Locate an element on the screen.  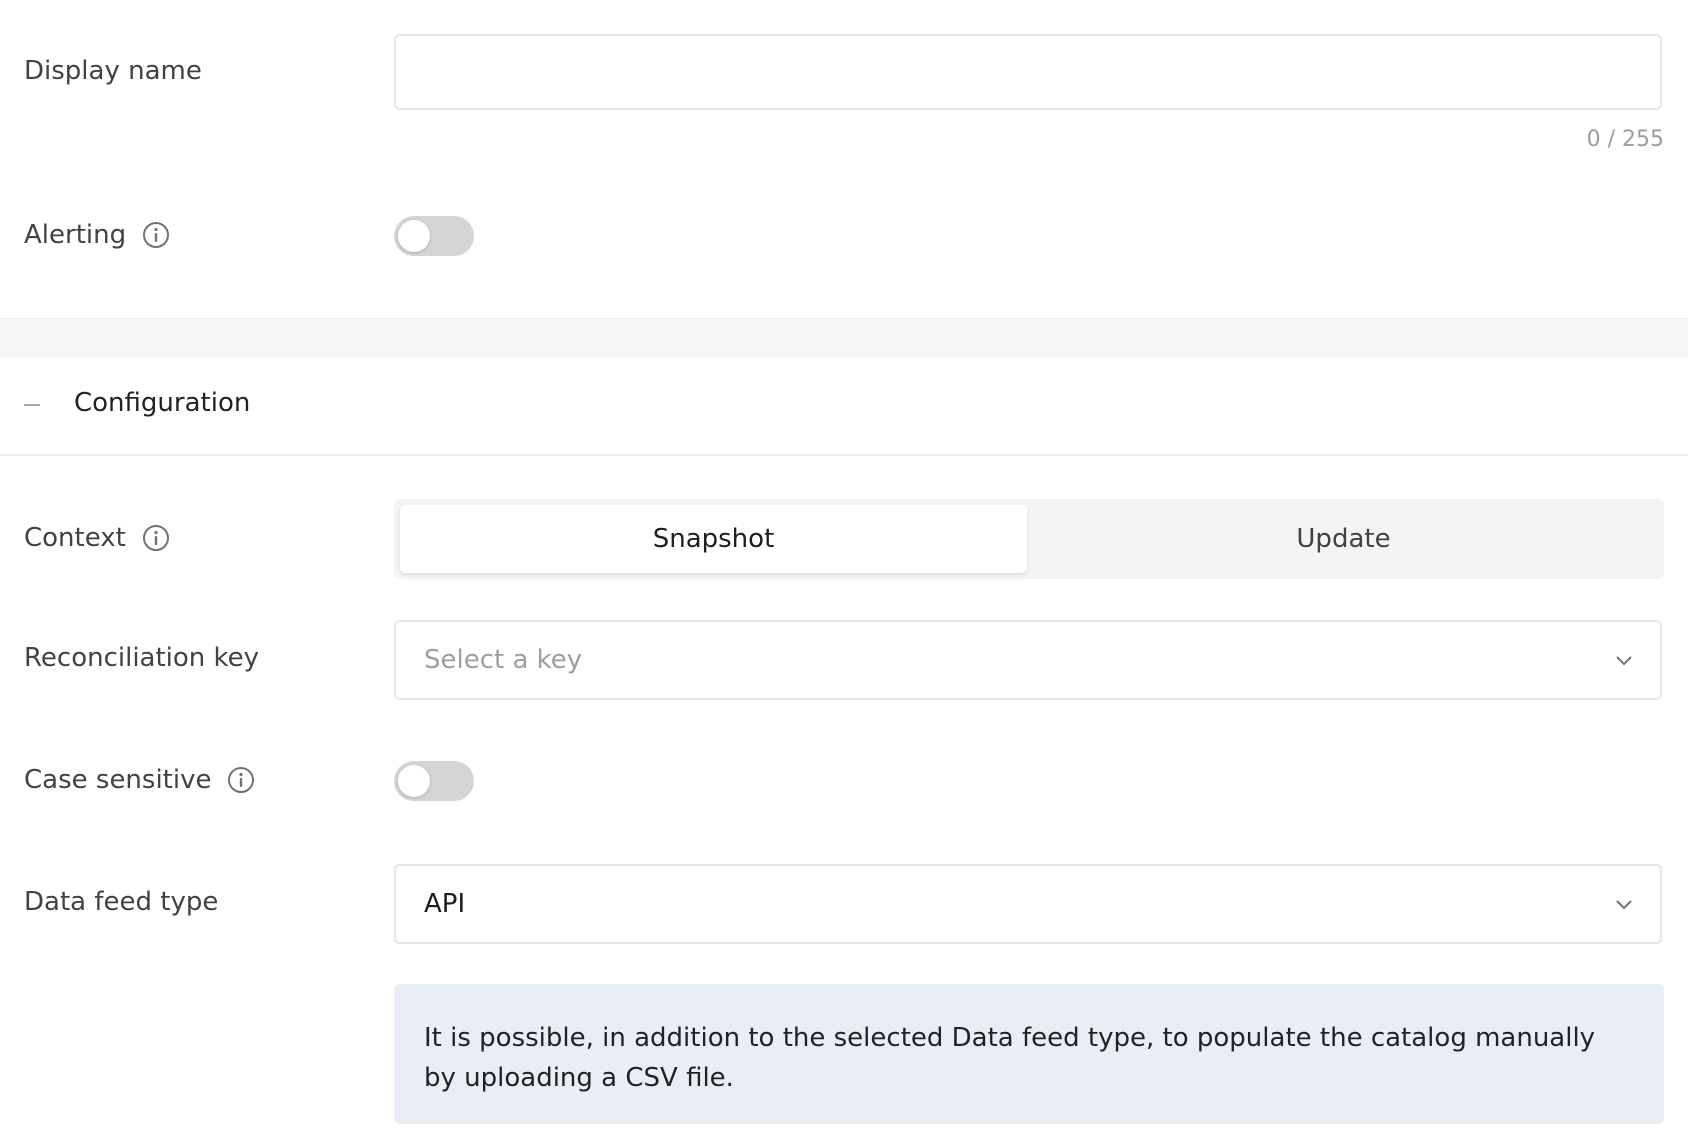
case-sensitive-label-text: Case sensitive is located at coordinates (118, 780).